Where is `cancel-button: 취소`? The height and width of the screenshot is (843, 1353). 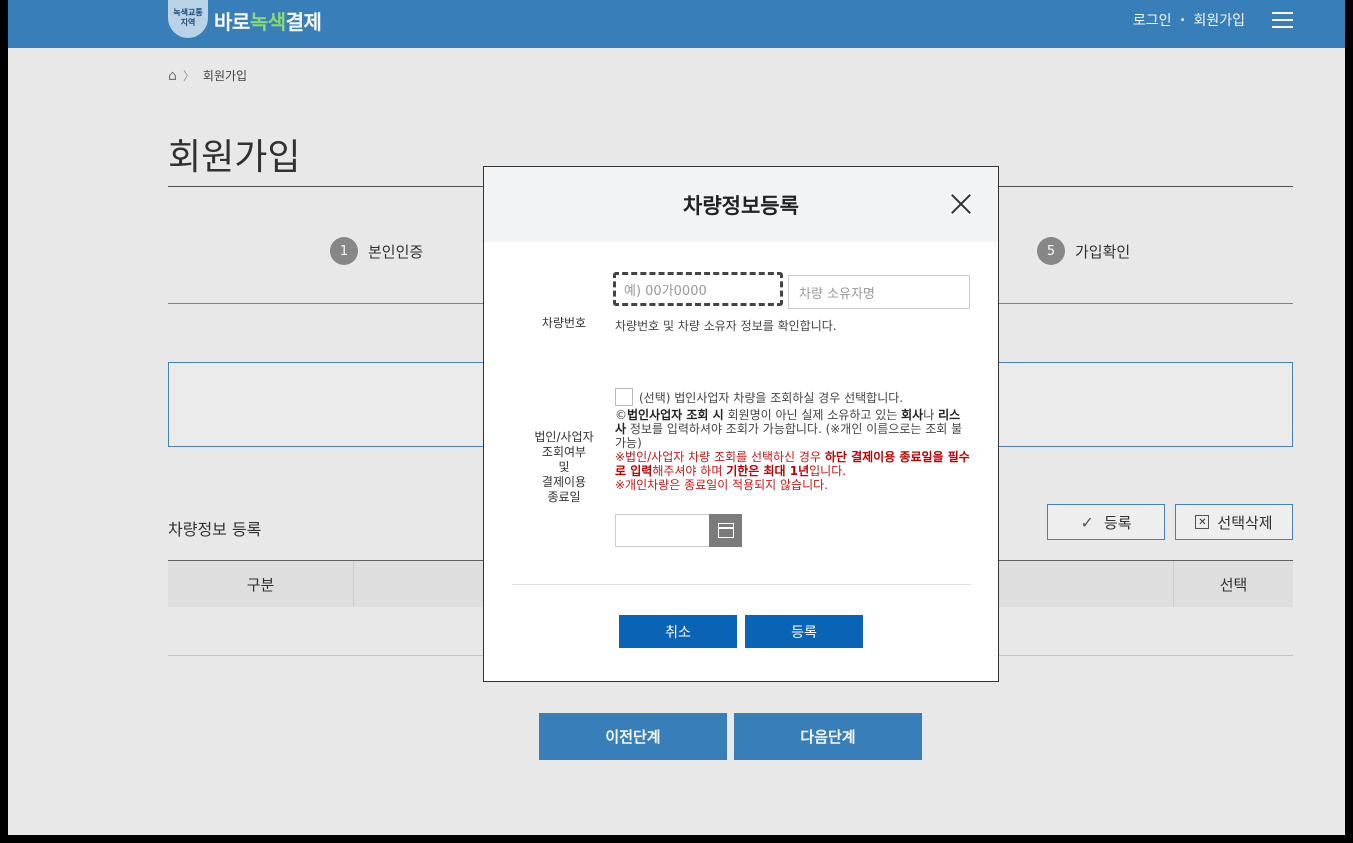
cancel-button: 취소 is located at coordinates (678, 631).